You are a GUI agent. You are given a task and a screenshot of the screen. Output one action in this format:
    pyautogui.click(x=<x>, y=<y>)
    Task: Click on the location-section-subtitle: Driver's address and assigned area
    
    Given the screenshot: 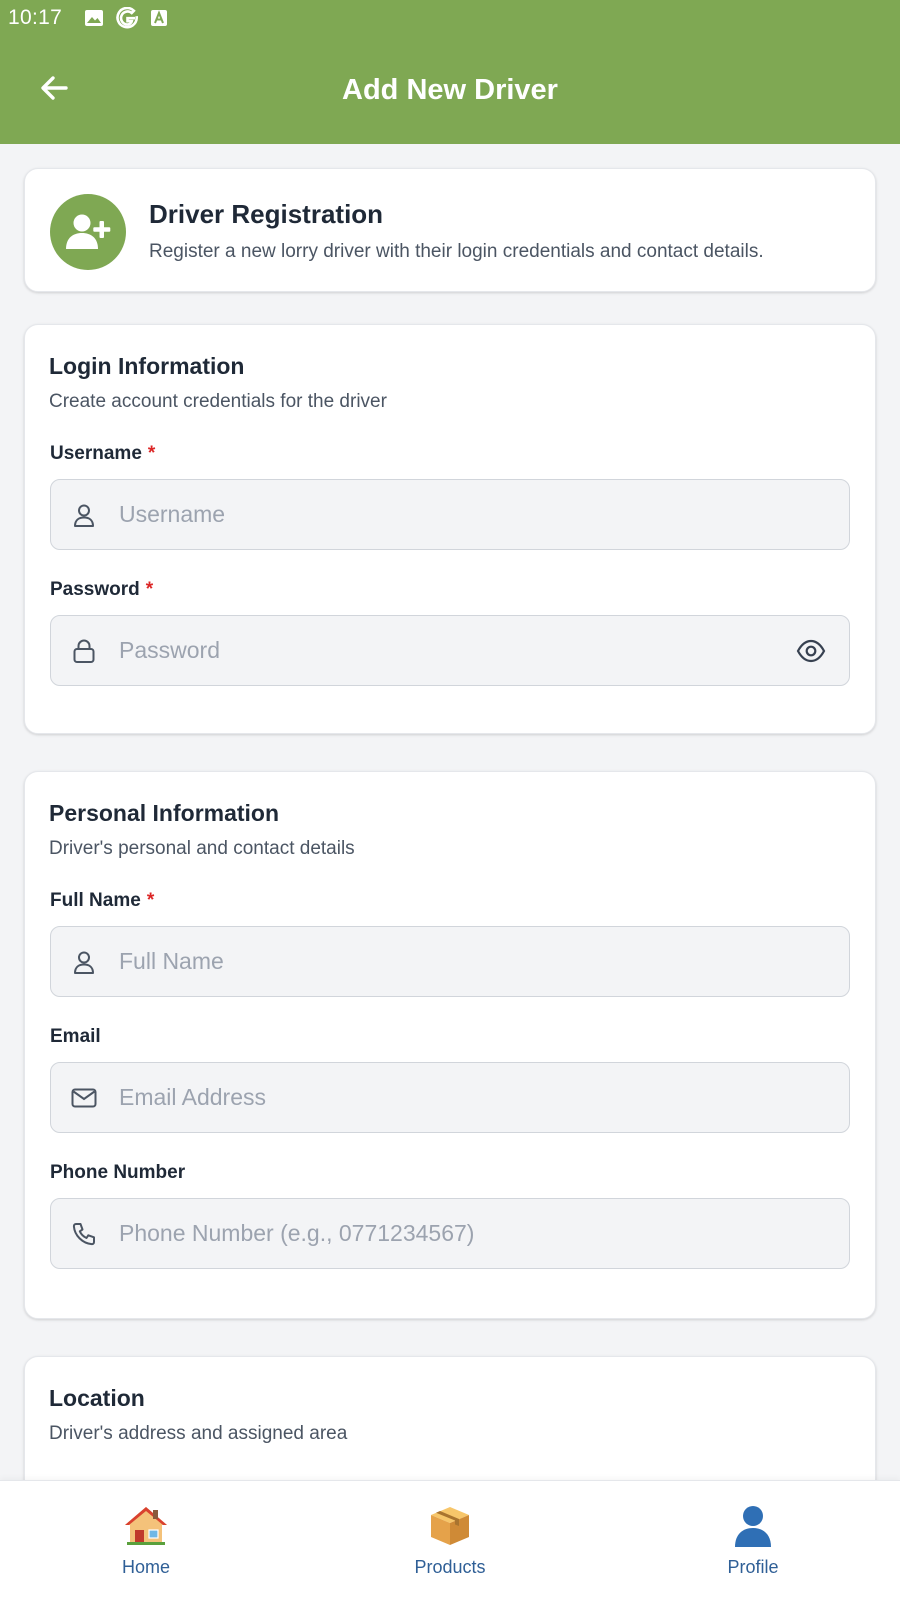 What is the action you would take?
    pyautogui.click(x=198, y=1433)
    